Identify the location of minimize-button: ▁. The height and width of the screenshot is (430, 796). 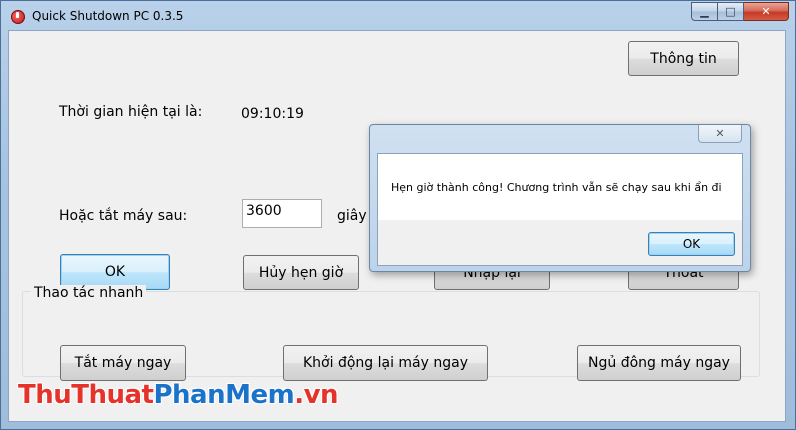
(704, 11).